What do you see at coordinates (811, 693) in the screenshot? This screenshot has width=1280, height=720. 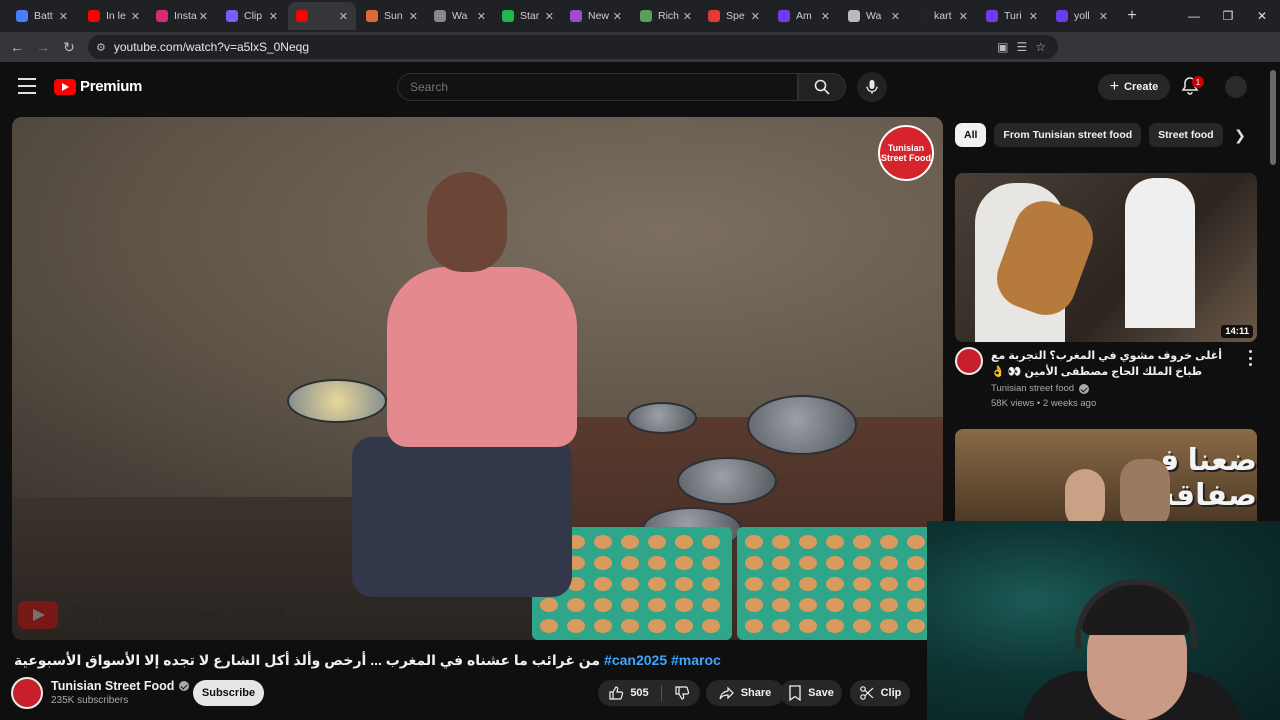 I see `save-button: Save` at bounding box center [811, 693].